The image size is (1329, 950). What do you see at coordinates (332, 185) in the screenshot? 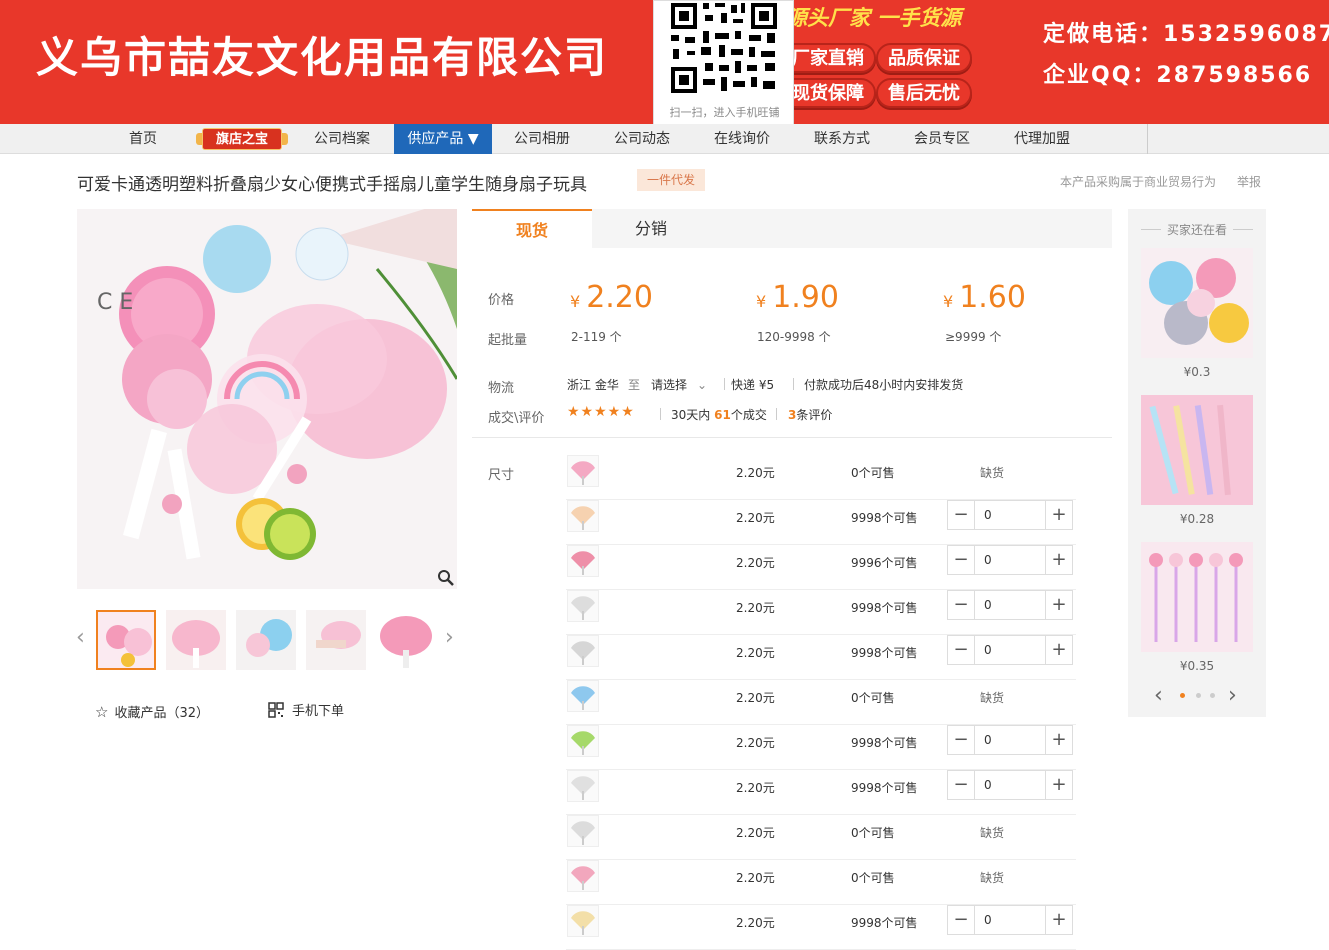
I see `product-title: 可爱卡通透明塑料折叠扇少女心便携式手摇扇儿童学生随身扇子玩具` at bounding box center [332, 185].